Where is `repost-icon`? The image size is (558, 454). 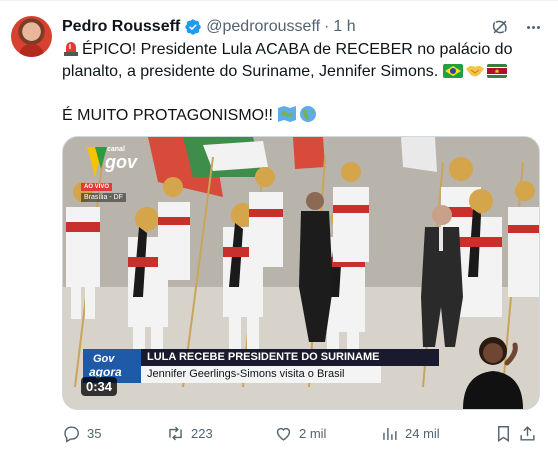
repost-icon is located at coordinates (175, 433).